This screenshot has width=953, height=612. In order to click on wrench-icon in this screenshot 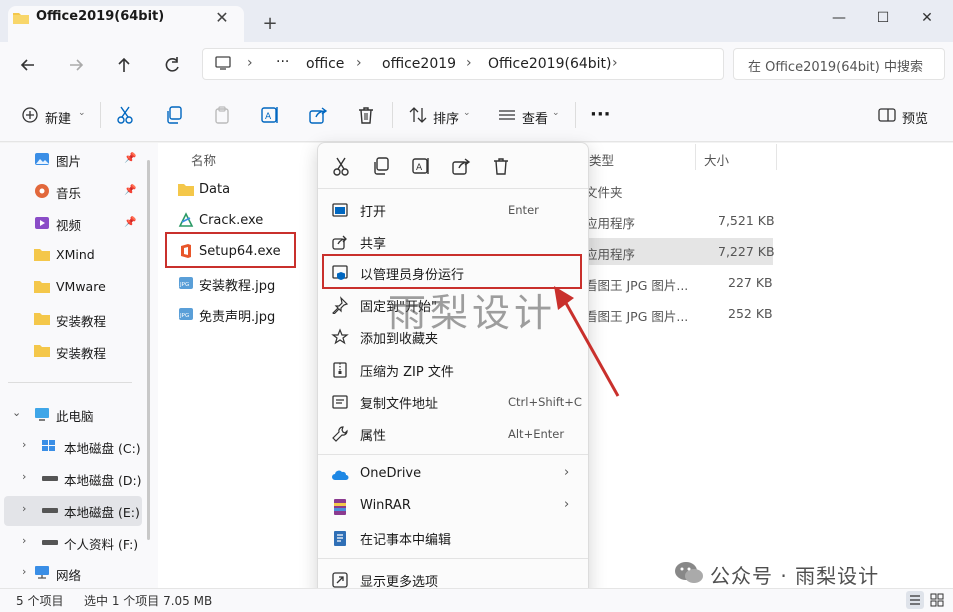, I will do `click(340, 434)`.